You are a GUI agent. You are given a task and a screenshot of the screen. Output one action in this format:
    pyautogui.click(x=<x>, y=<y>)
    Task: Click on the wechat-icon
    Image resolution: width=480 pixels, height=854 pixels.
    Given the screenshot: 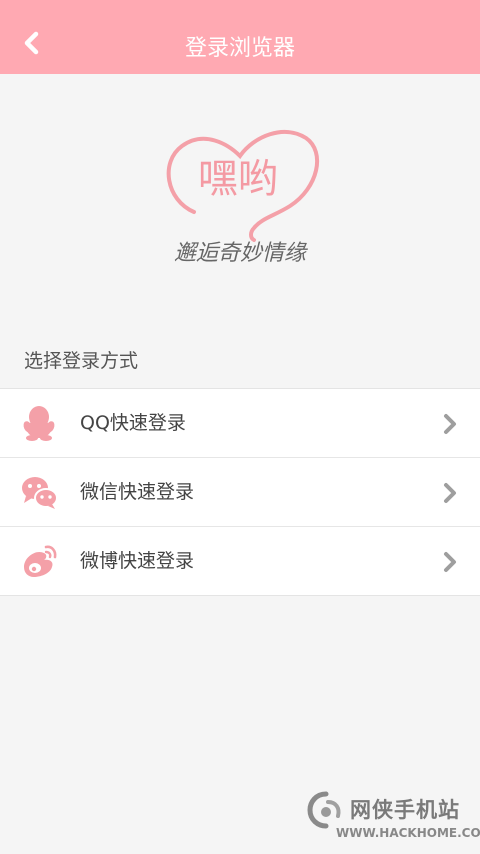 What is the action you would take?
    pyautogui.click(x=40, y=493)
    